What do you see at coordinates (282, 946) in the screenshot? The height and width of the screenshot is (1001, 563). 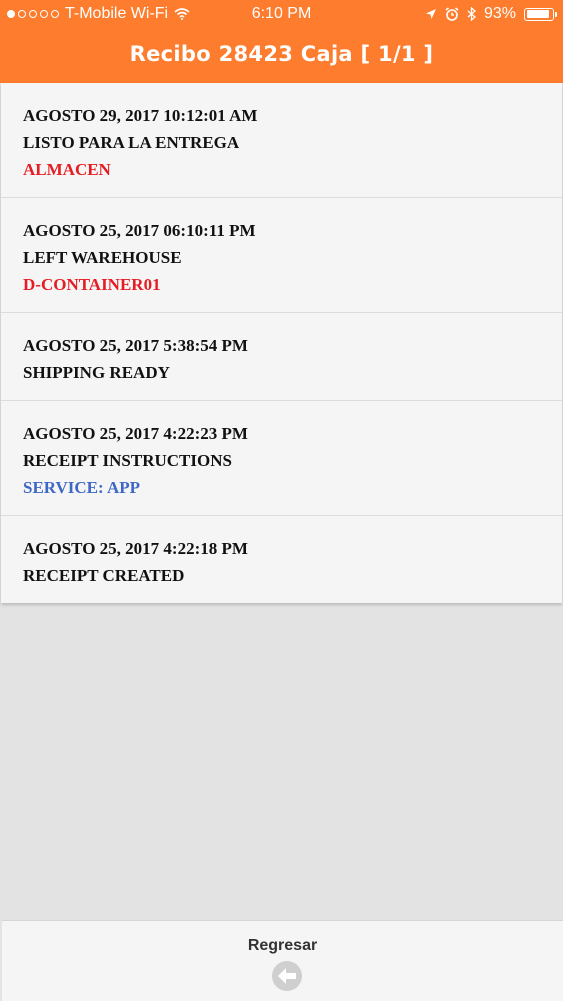 I see `back-button-label: Regresar` at bounding box center [282, 946].